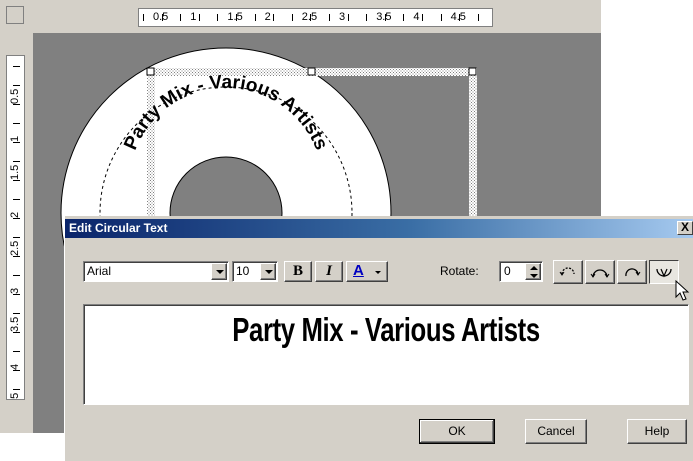  I want to click on handle-top-left, so click(150, 71).